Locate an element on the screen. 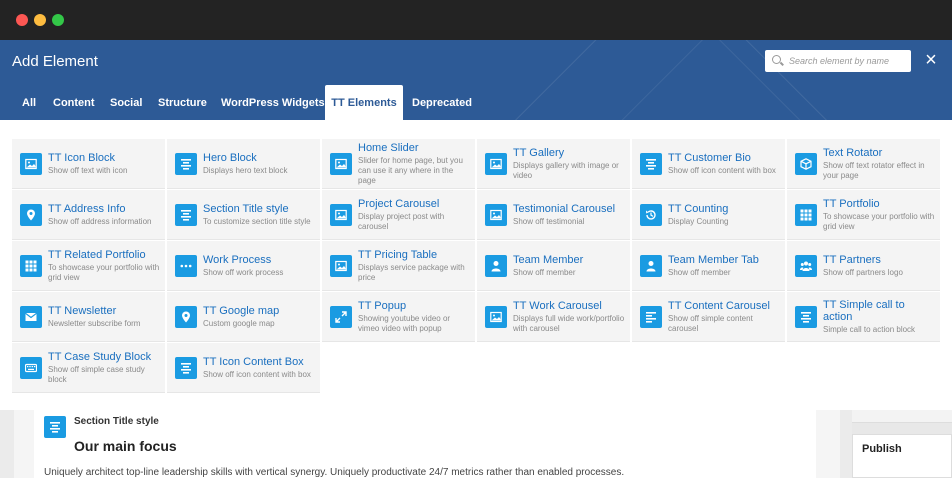  close-icon: × is located at coordinates (931, 60).